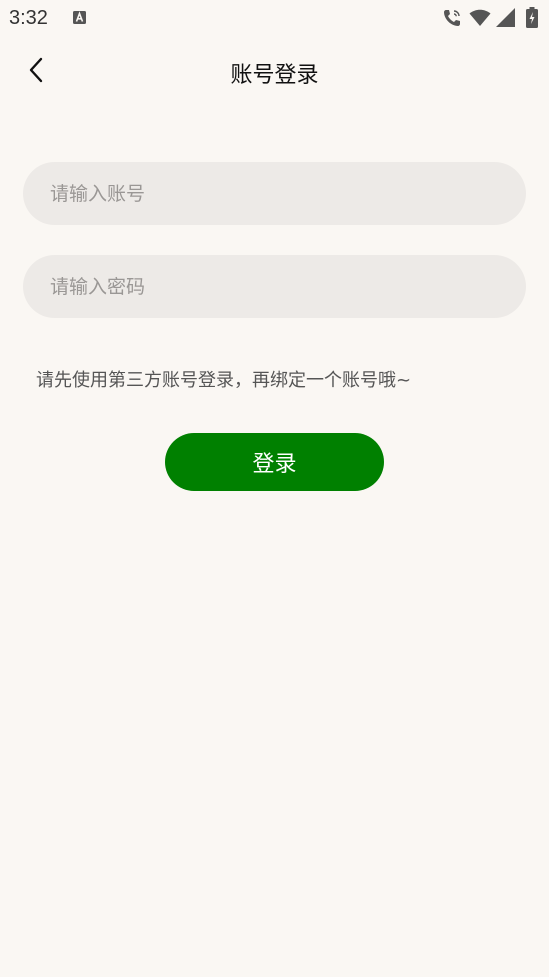  Describe the element at coordinates (224, 380) in the screenshot. I see `login-hint-text: 请先使用第三方账号登录，再绑定一个账号哦~` at that location.